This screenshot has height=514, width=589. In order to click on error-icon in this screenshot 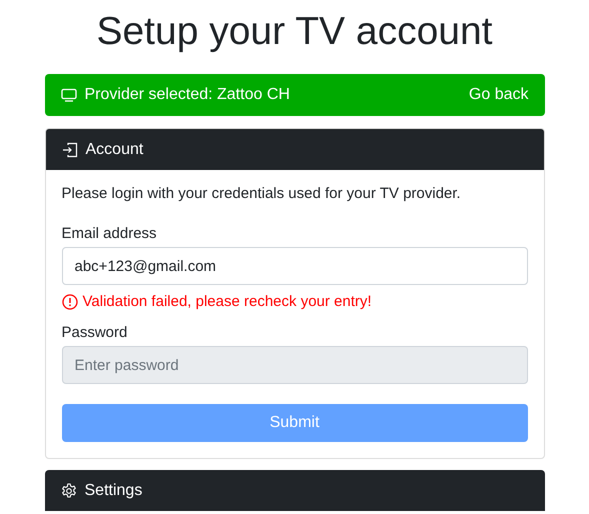, I will do `click(70, 302)`.